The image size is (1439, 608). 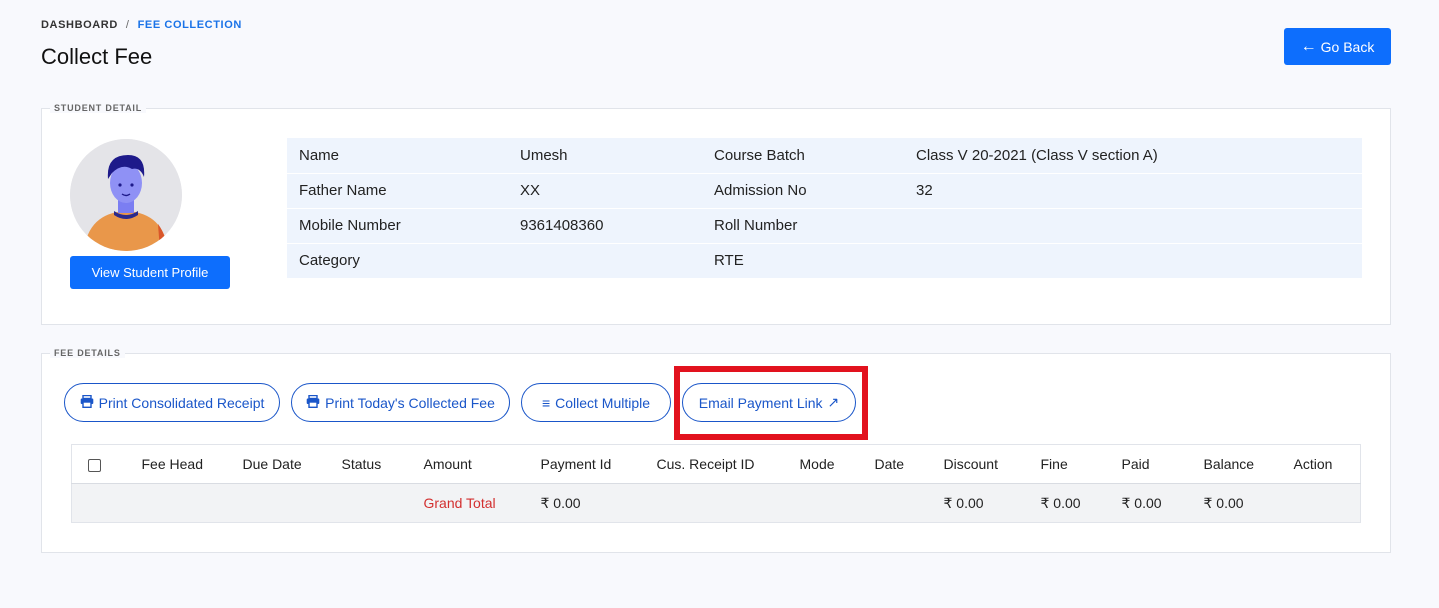 What do you see at coordinates (1240, 464) in the screenshot?
I see `column-header: Balance` at bounding box center [1240, 464].